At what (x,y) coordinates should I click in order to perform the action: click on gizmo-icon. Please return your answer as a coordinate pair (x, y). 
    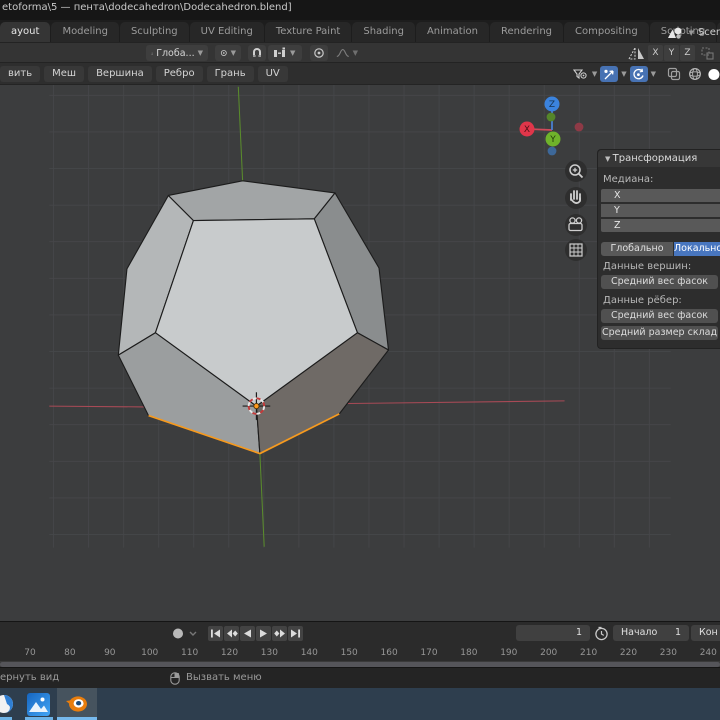
    Looking at the image, I should click on (609, 74).